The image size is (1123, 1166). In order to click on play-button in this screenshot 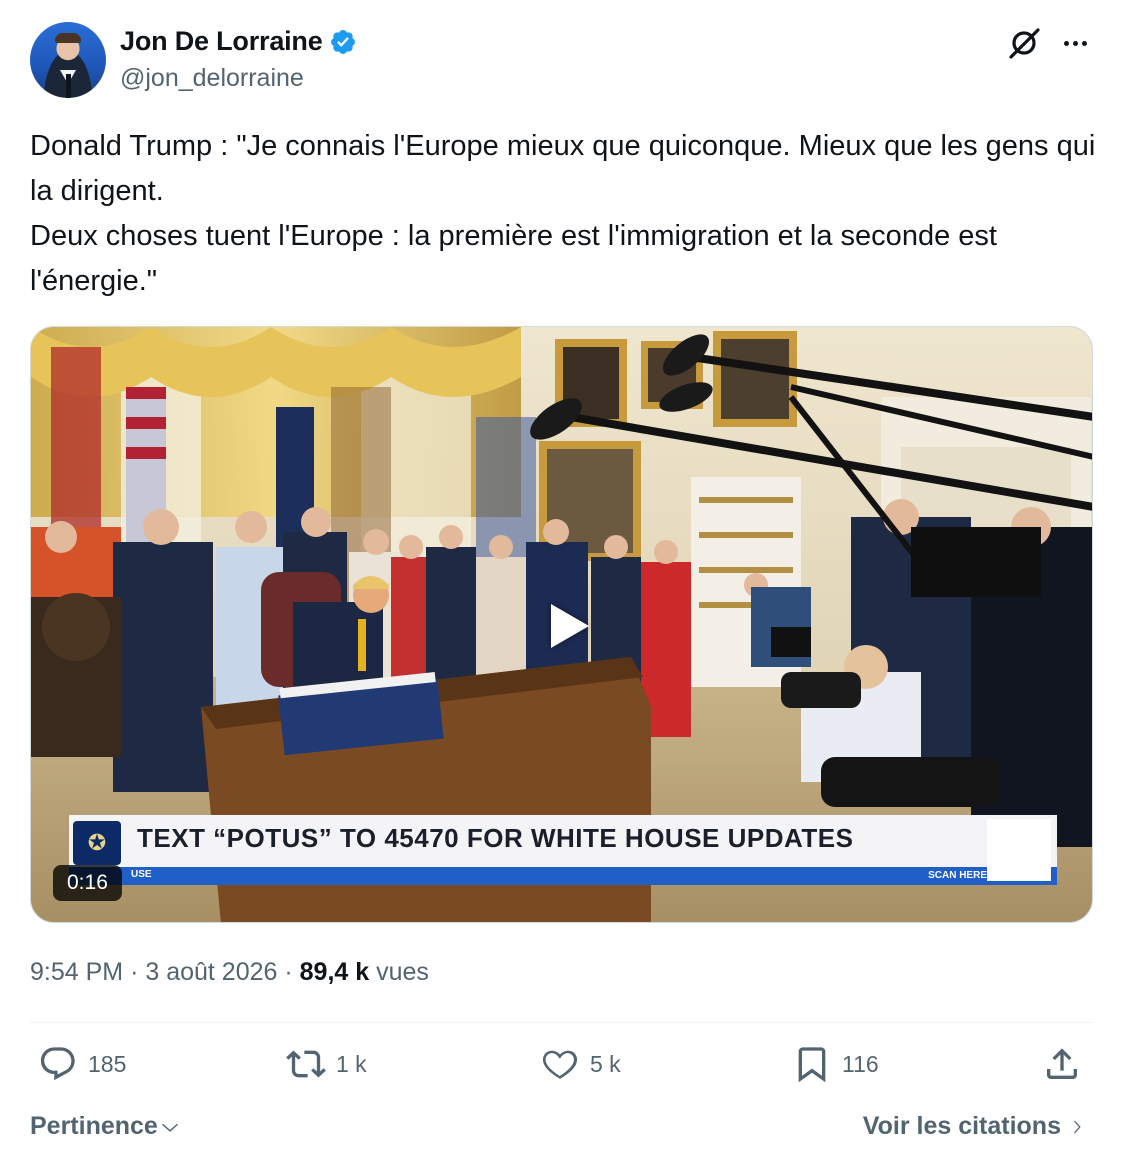, I will do `click(566, 626)`.